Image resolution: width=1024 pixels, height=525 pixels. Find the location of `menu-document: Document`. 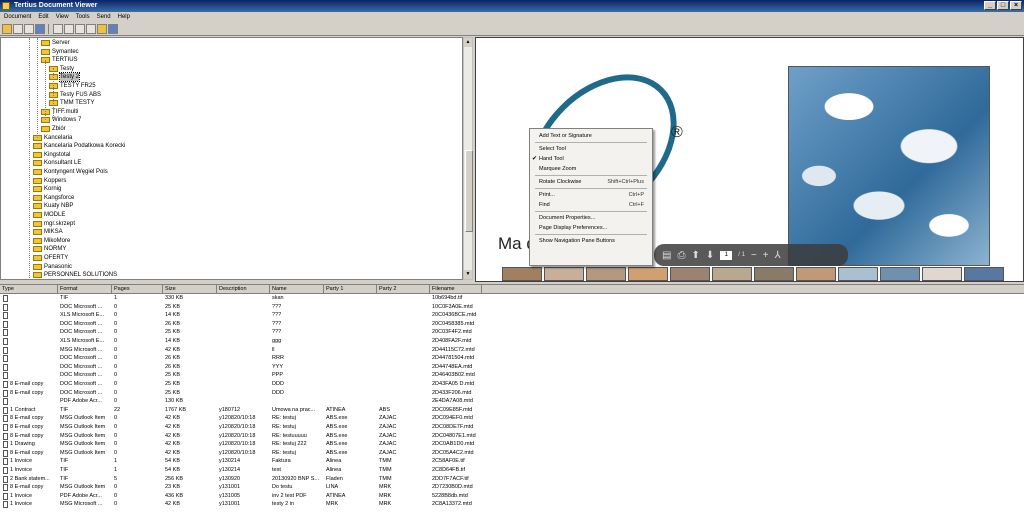

menu-document: Document is located at coordinates (17, 17).